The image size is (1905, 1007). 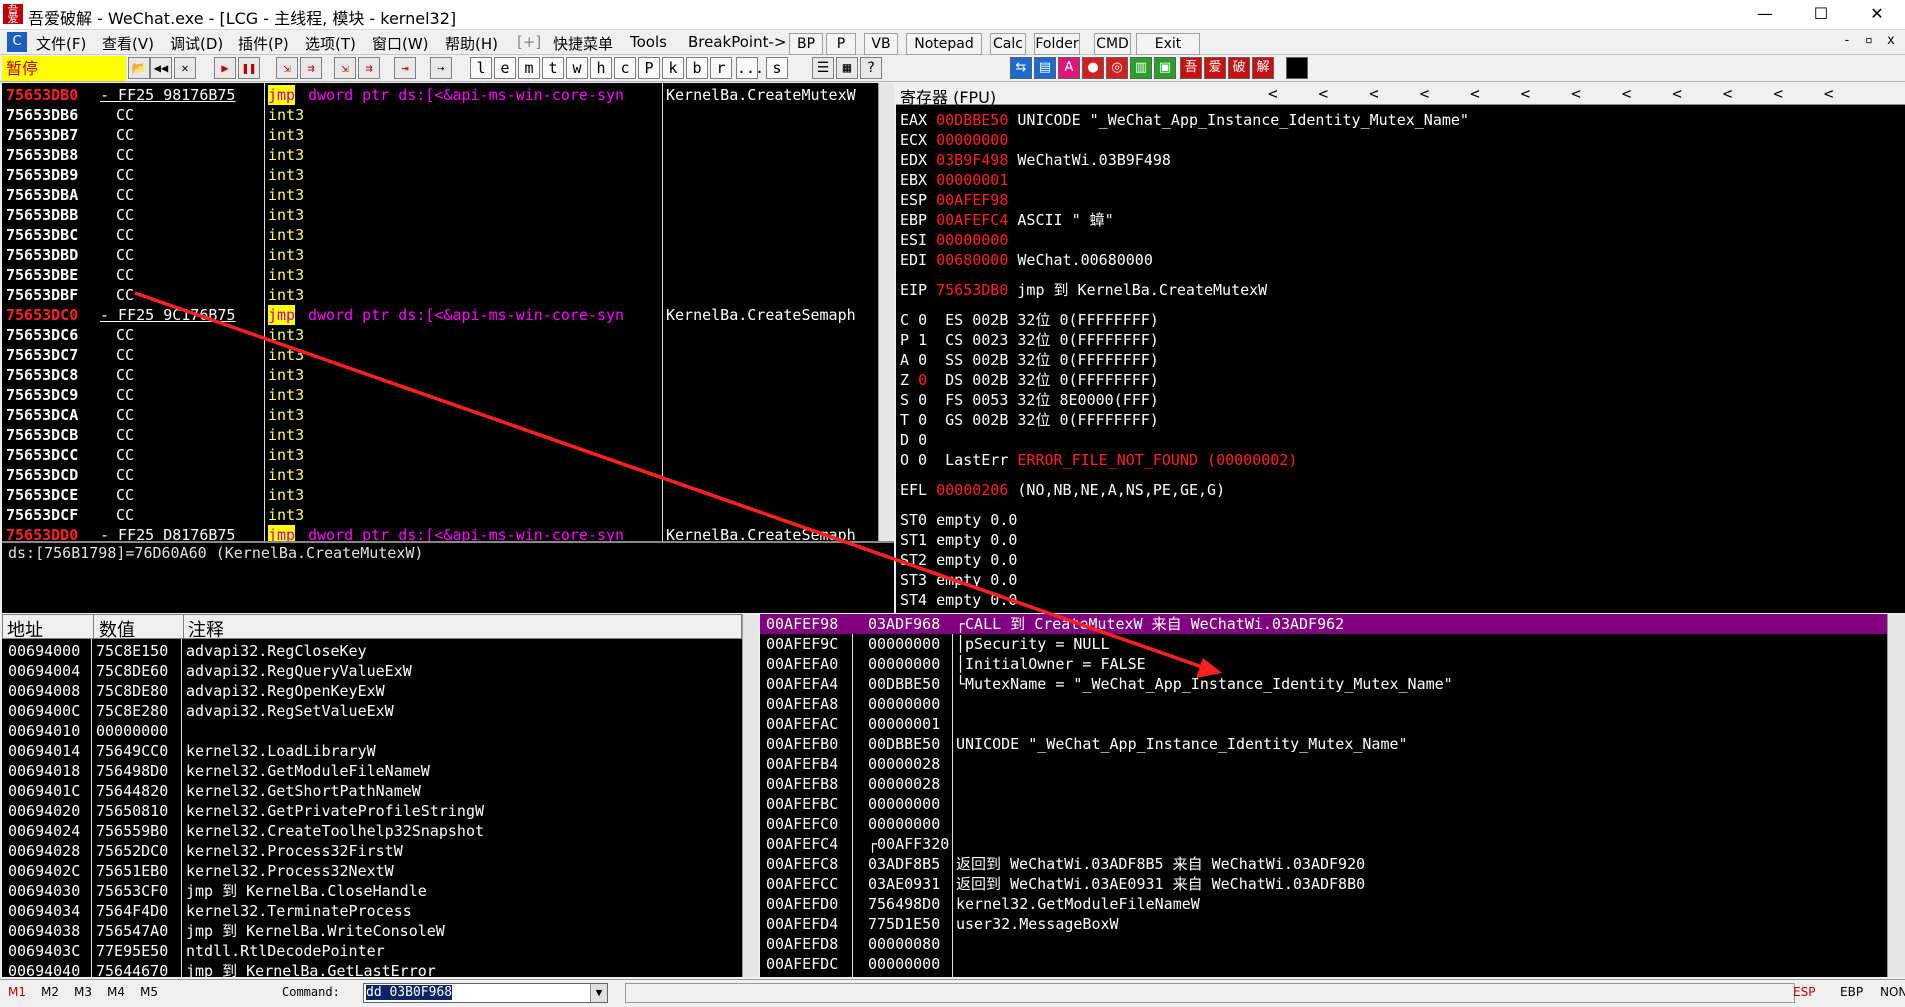 I want to click on memory-button-m1: M1, so click(x=17, y=992).